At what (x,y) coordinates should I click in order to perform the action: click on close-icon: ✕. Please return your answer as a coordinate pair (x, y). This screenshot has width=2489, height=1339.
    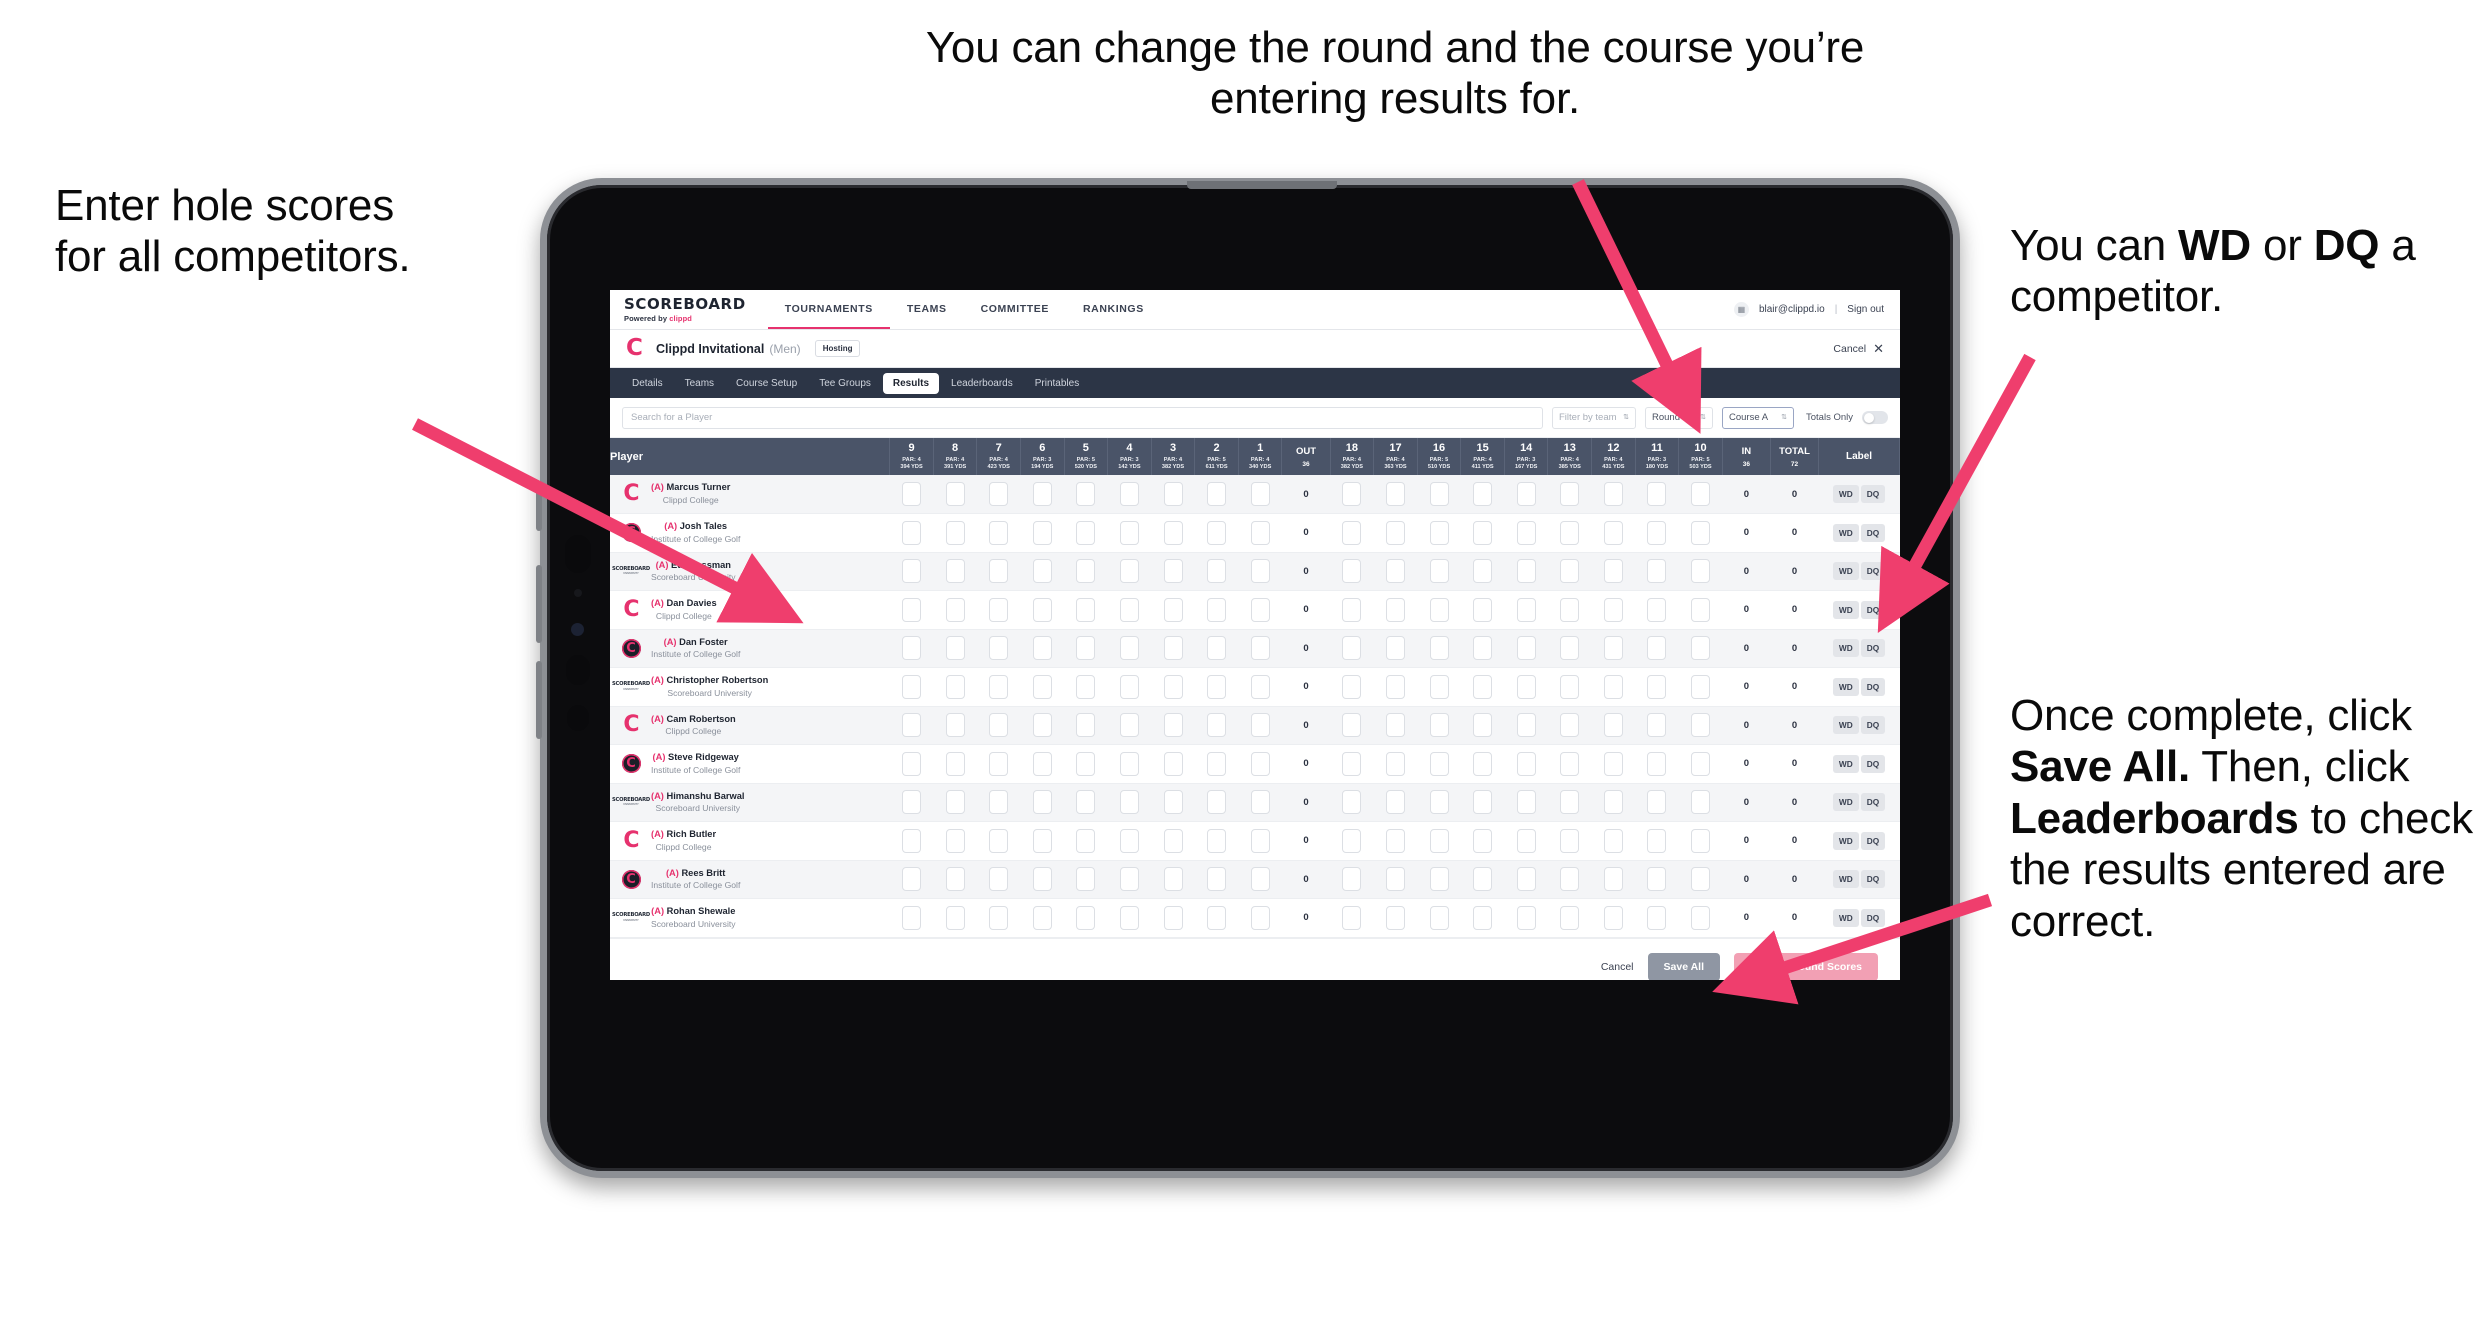
    Looking at the image, I should click on (1878, 349).